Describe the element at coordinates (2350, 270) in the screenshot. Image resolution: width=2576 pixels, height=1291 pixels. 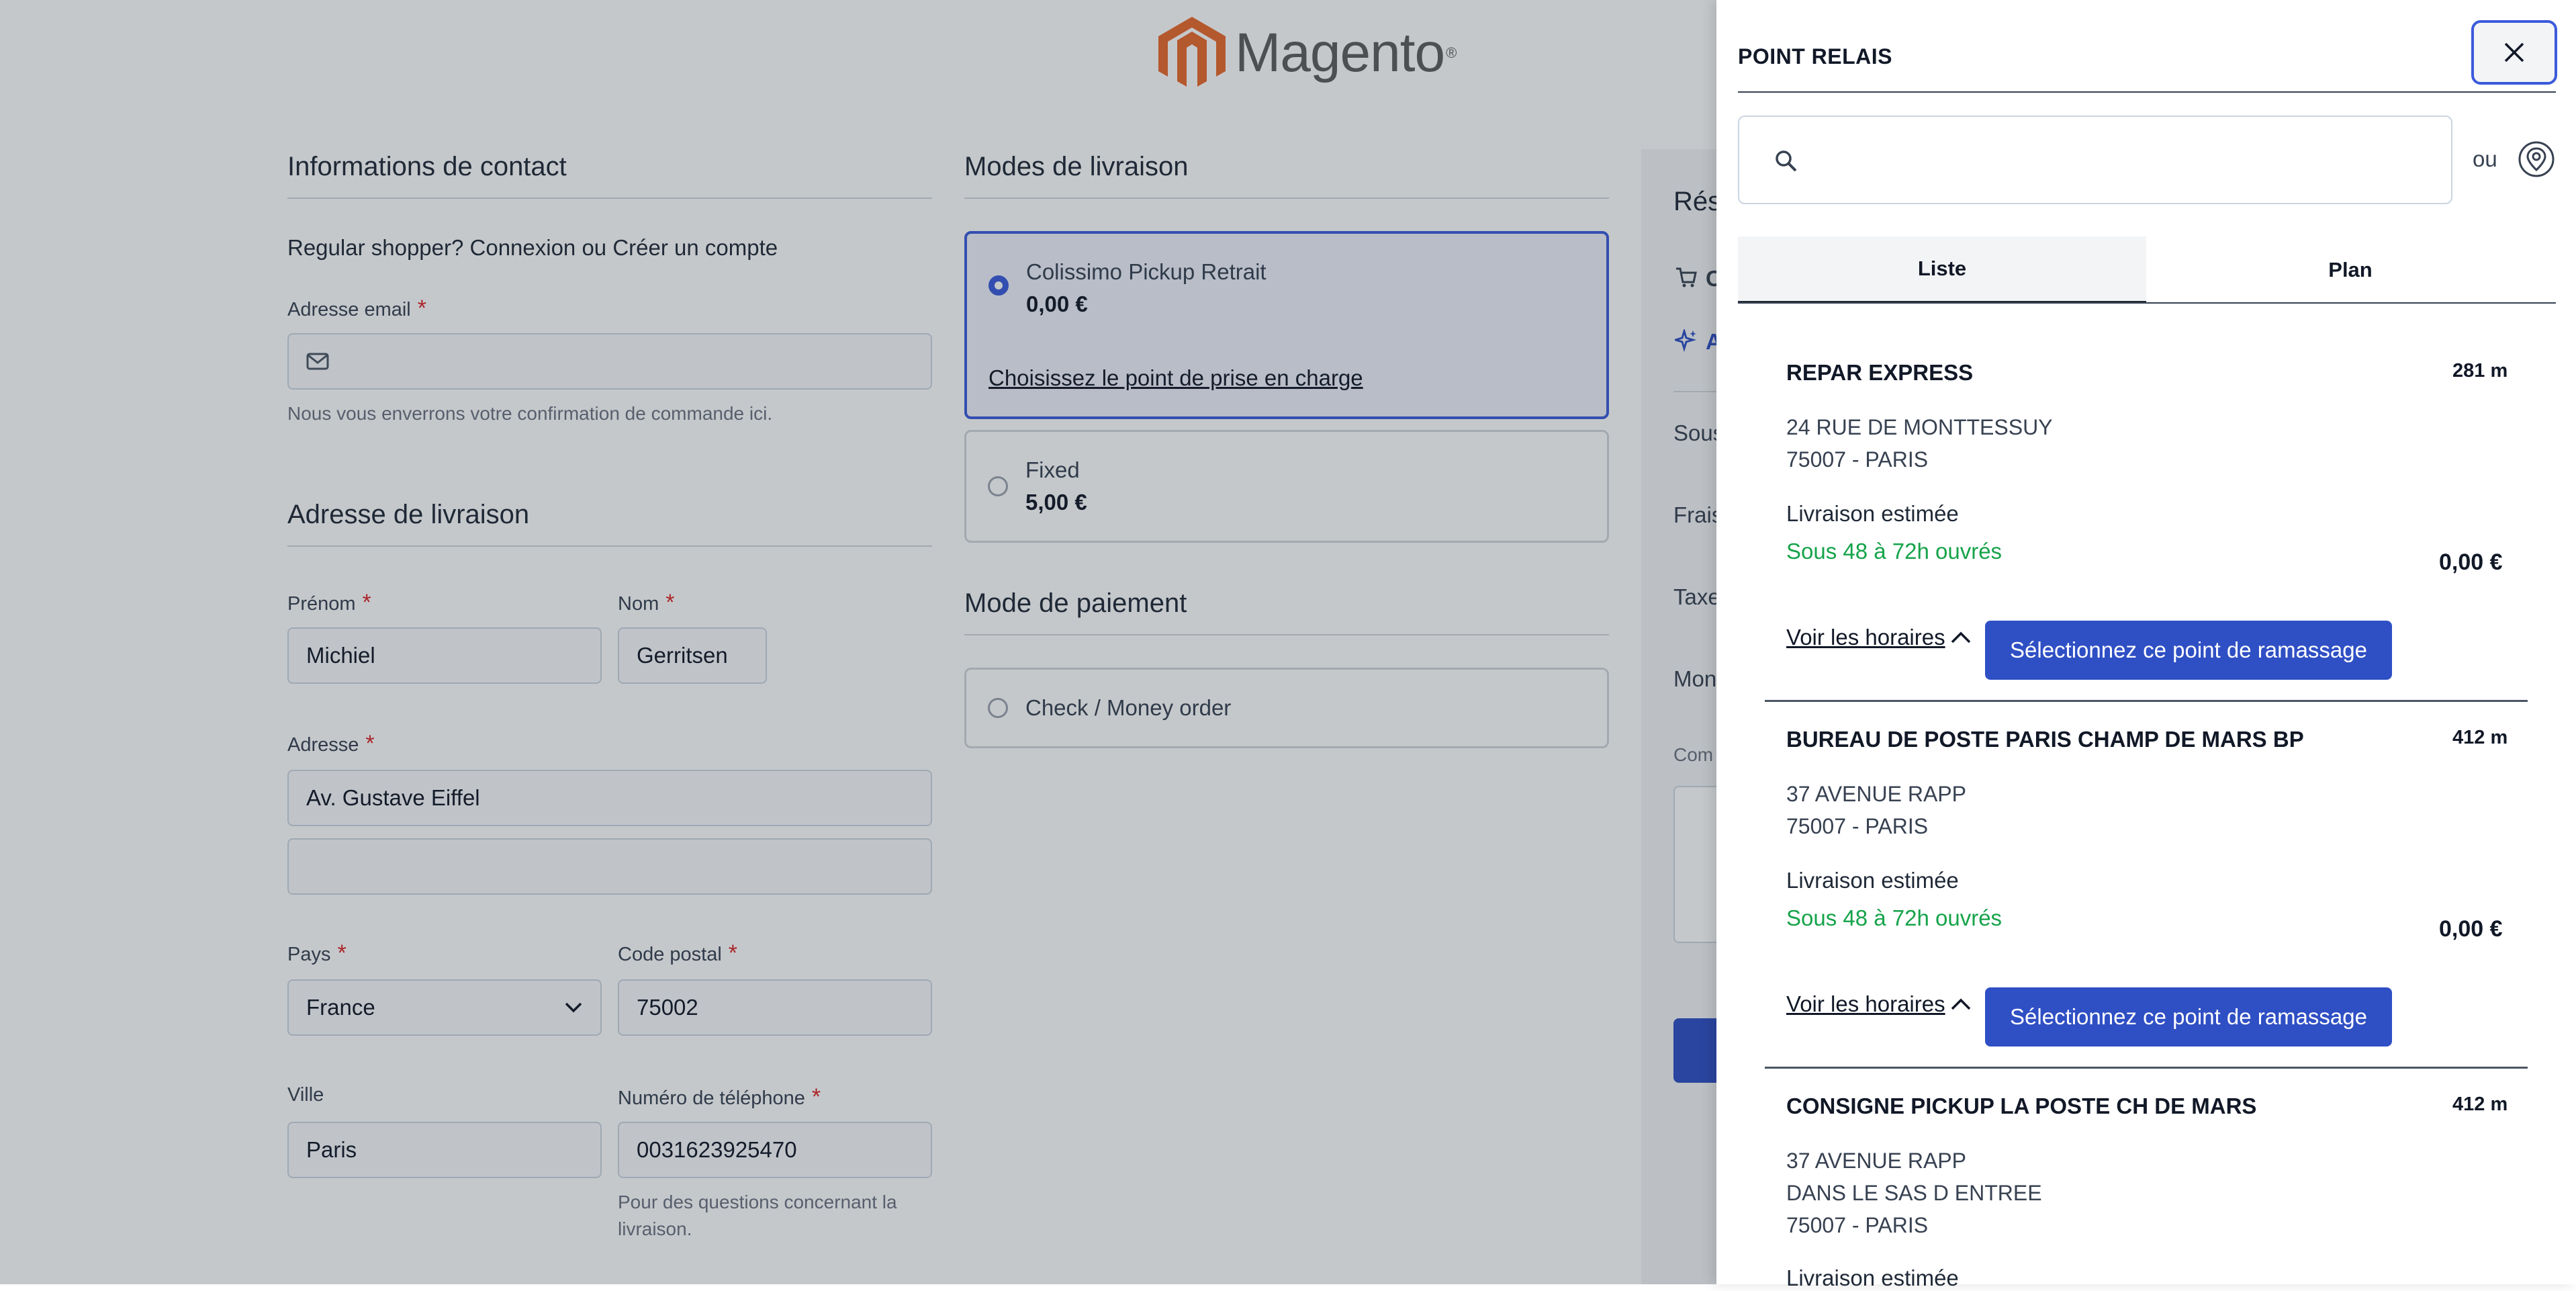
I see `tab-plan: Plan` at that location.